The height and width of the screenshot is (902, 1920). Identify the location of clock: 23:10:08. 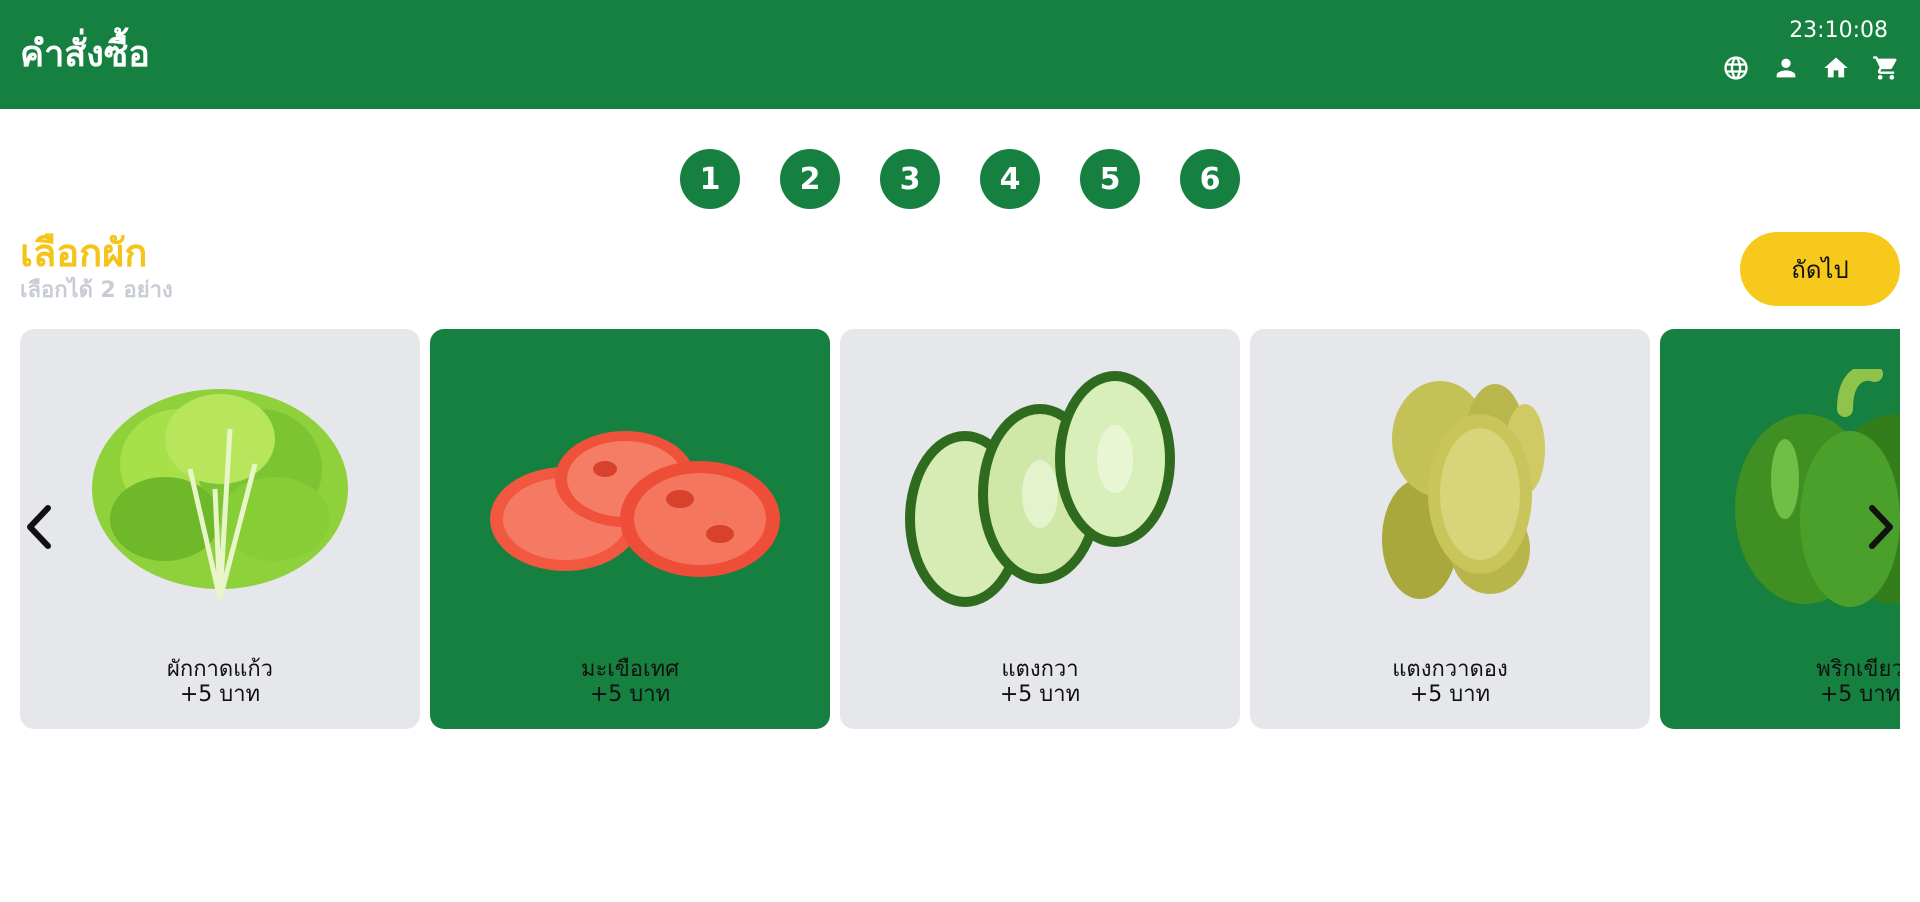
(1838, 30).